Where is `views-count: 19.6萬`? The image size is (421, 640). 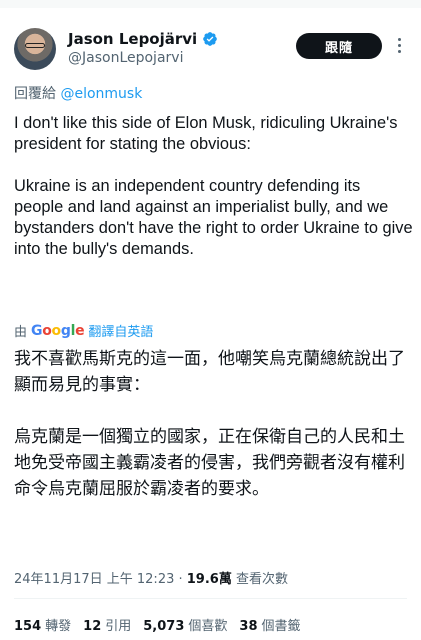
views-count: 19.6萬 is located at coordinates (209, 579).